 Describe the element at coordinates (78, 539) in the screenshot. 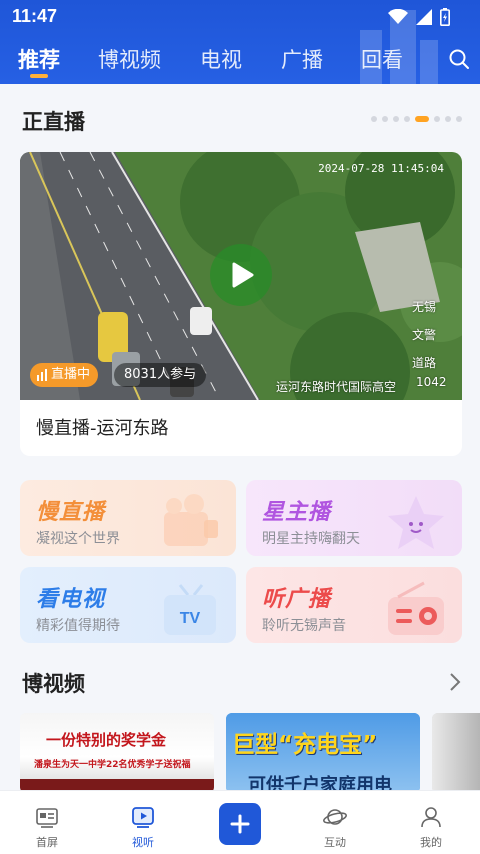

I see `category-subtitle: 凝视这个世界` at that location.